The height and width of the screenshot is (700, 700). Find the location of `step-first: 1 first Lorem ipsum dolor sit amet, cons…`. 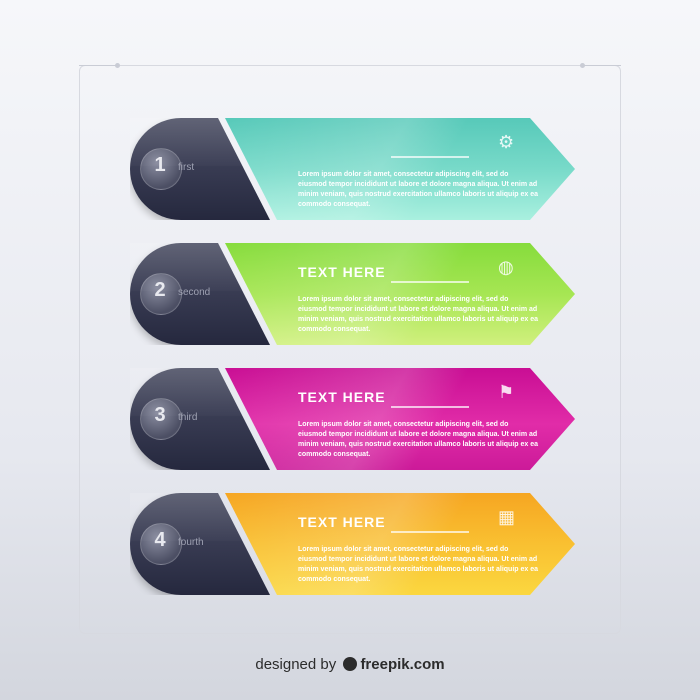

step-first: 1 first Lorem ipsum dolor sit amet, cons… is located at coordinates (352, 169).